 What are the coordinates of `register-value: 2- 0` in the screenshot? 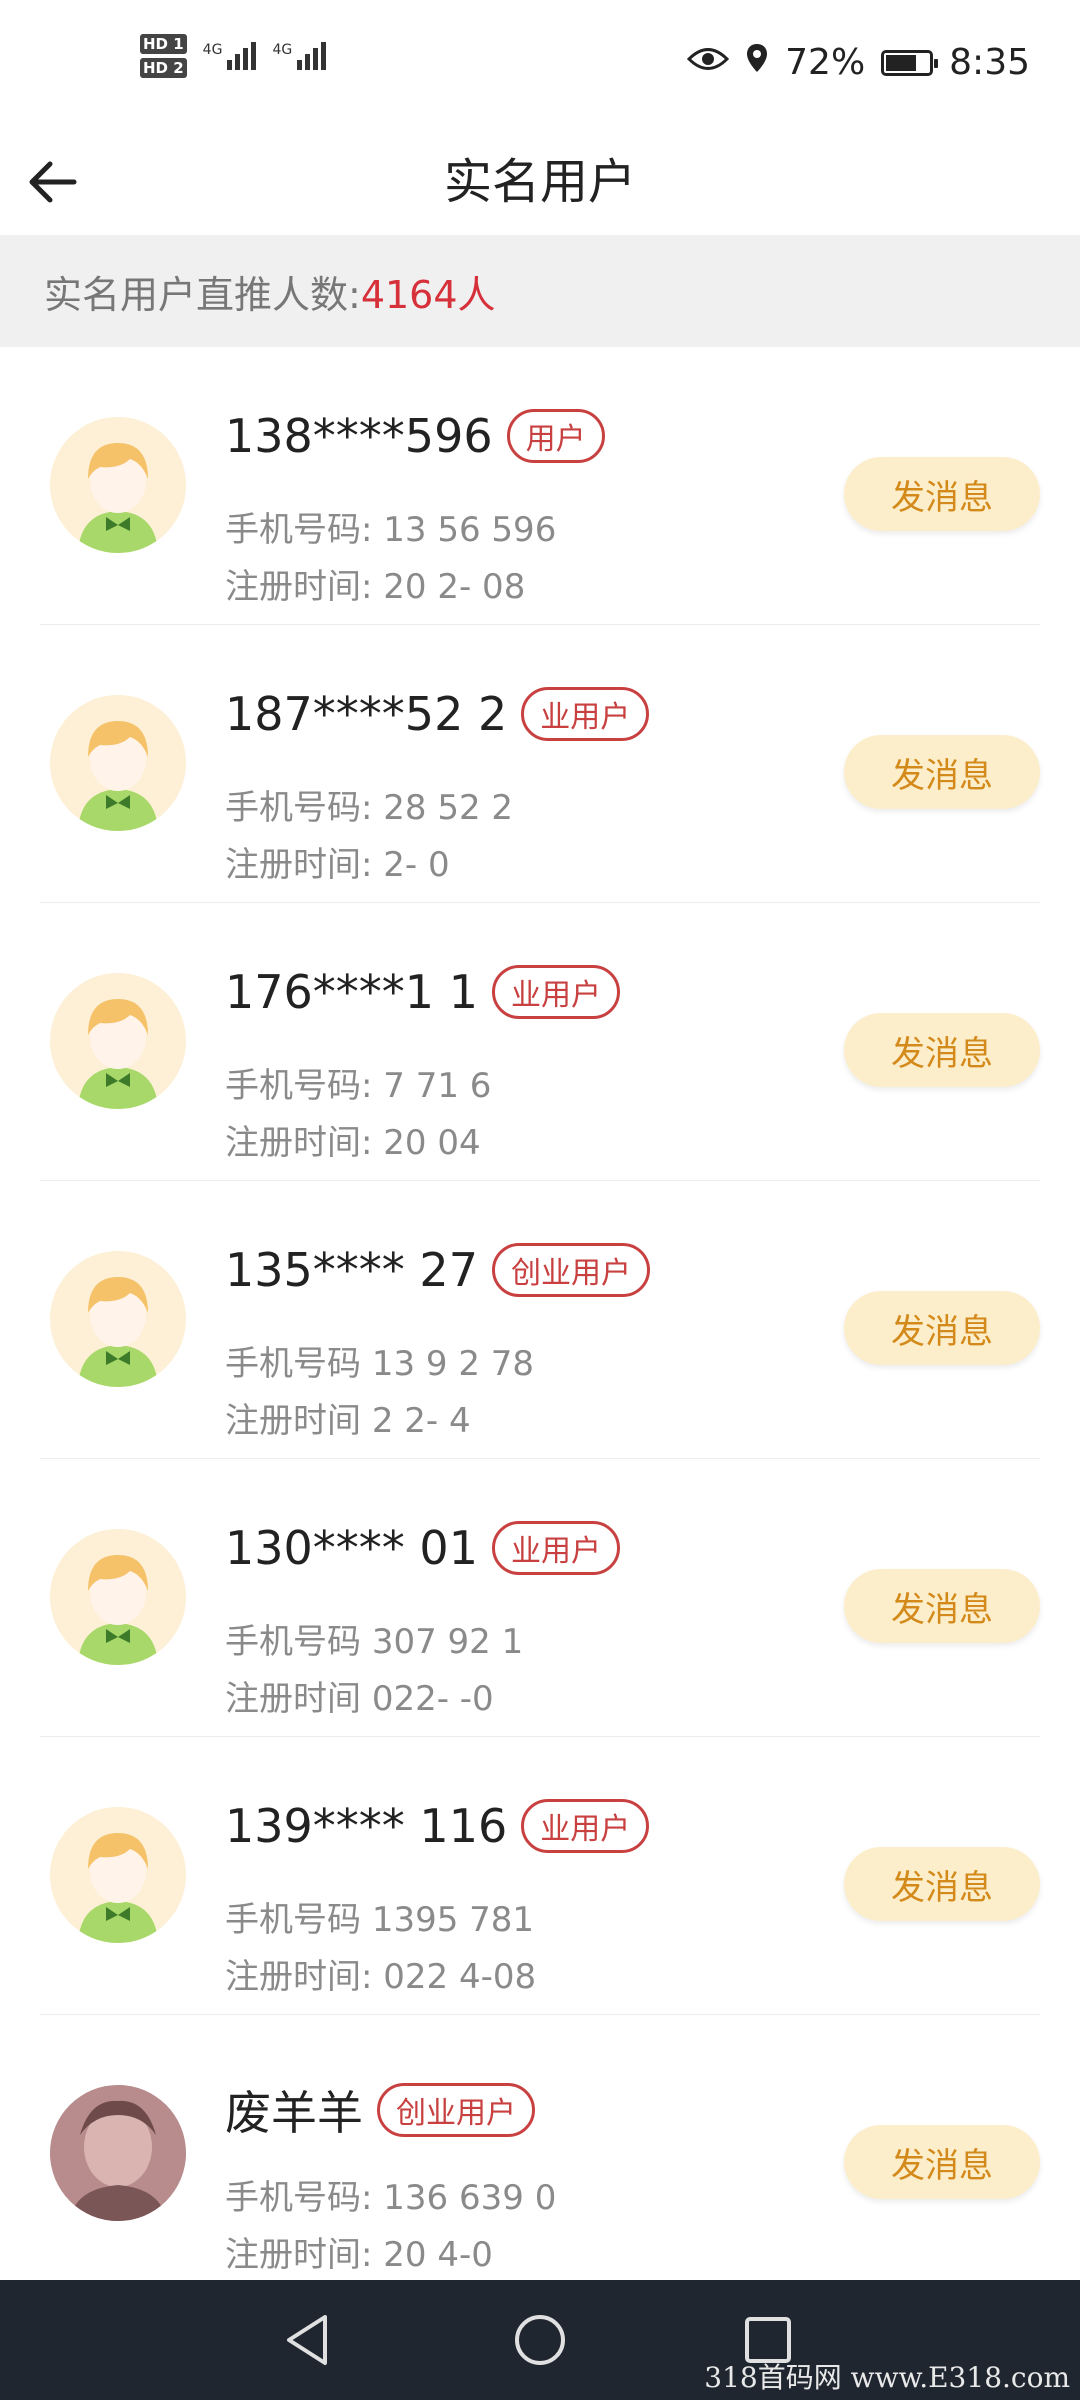 It's located at (416, 865).